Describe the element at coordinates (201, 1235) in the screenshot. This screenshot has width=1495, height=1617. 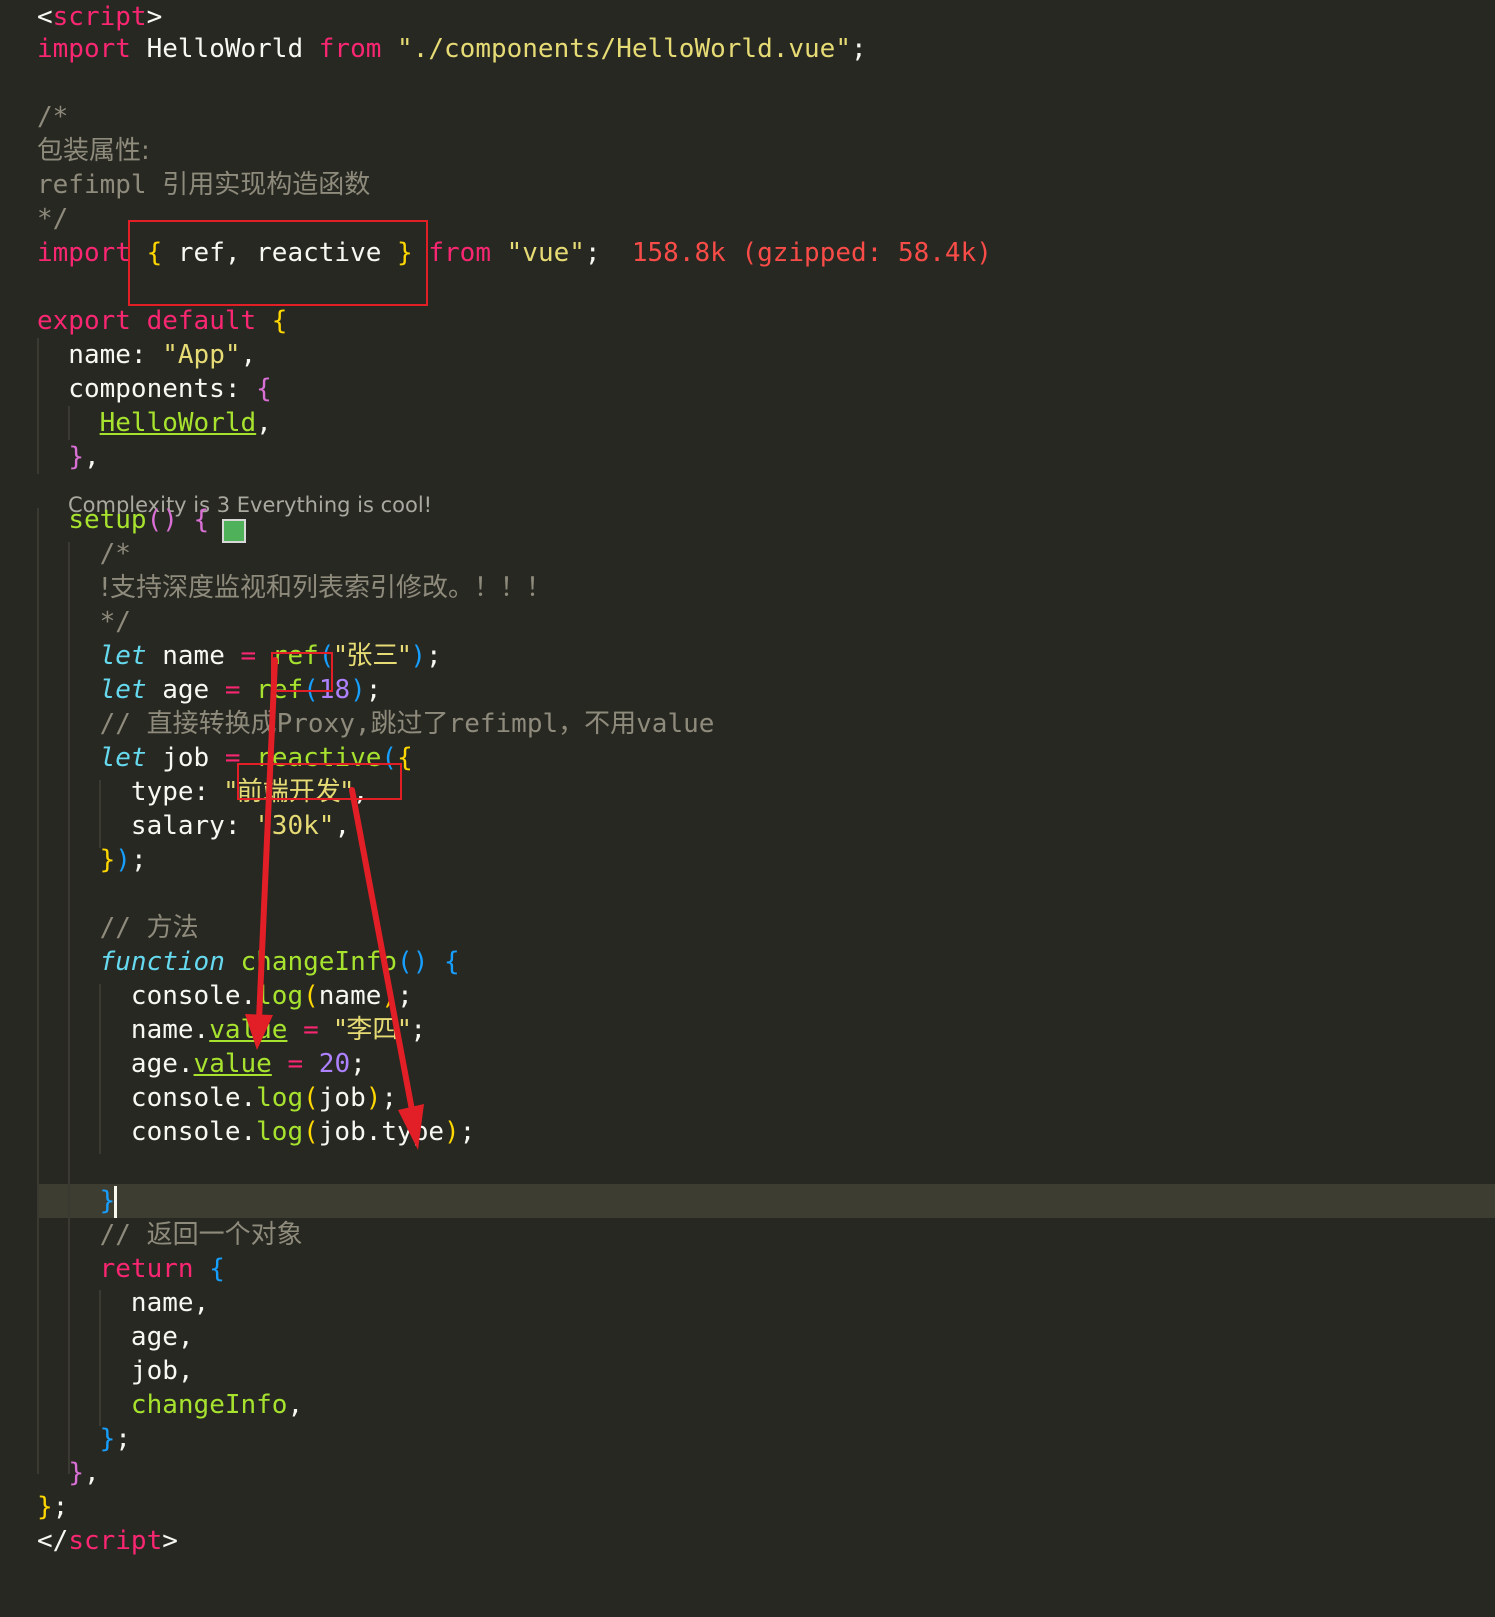
I see `comment-line: // 返回一个对象` at that location.